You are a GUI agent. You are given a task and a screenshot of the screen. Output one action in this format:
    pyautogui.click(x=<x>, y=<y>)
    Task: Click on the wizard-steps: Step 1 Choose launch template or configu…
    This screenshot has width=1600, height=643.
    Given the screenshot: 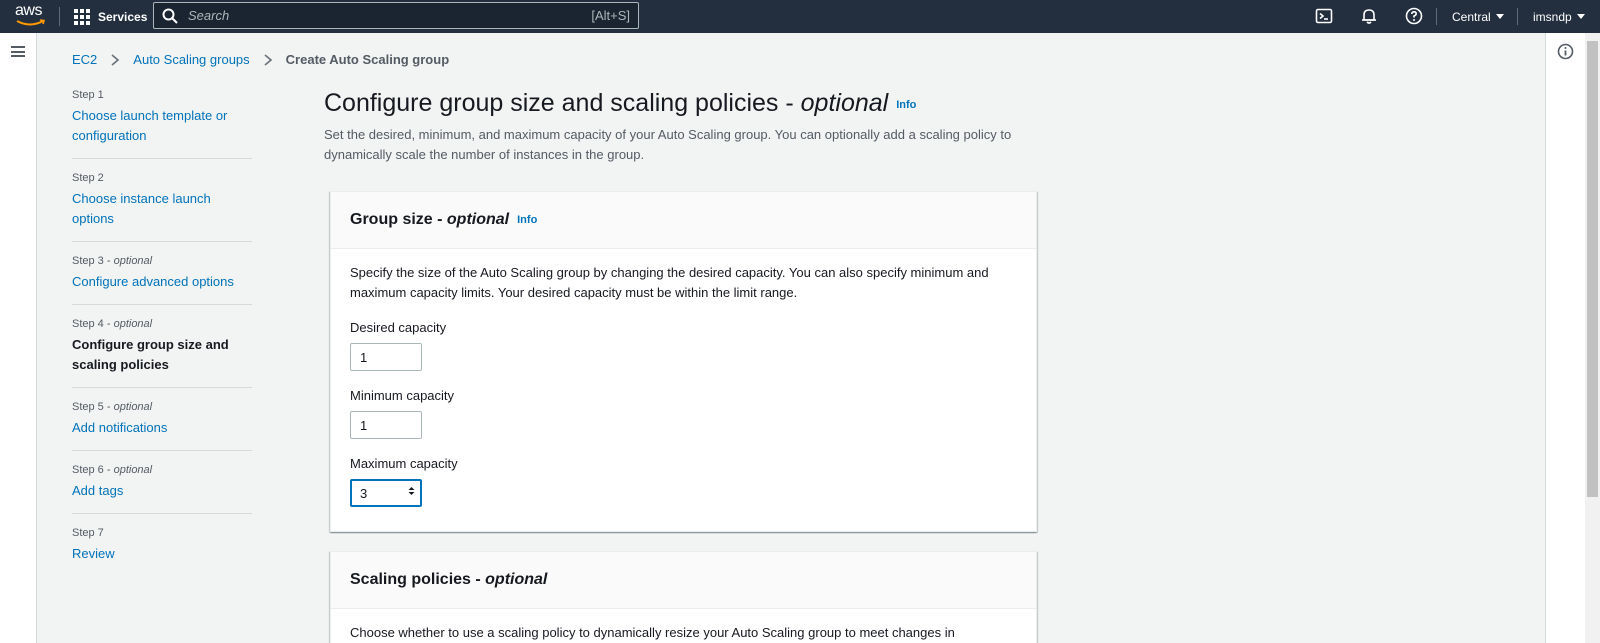 What is the action you would take?
    pyautogui.click(x=162, y=338)
    